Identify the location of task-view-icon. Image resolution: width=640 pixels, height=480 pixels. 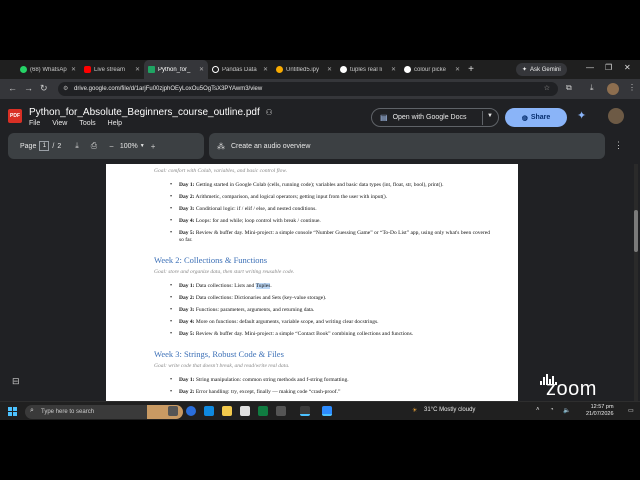
(173, 411).